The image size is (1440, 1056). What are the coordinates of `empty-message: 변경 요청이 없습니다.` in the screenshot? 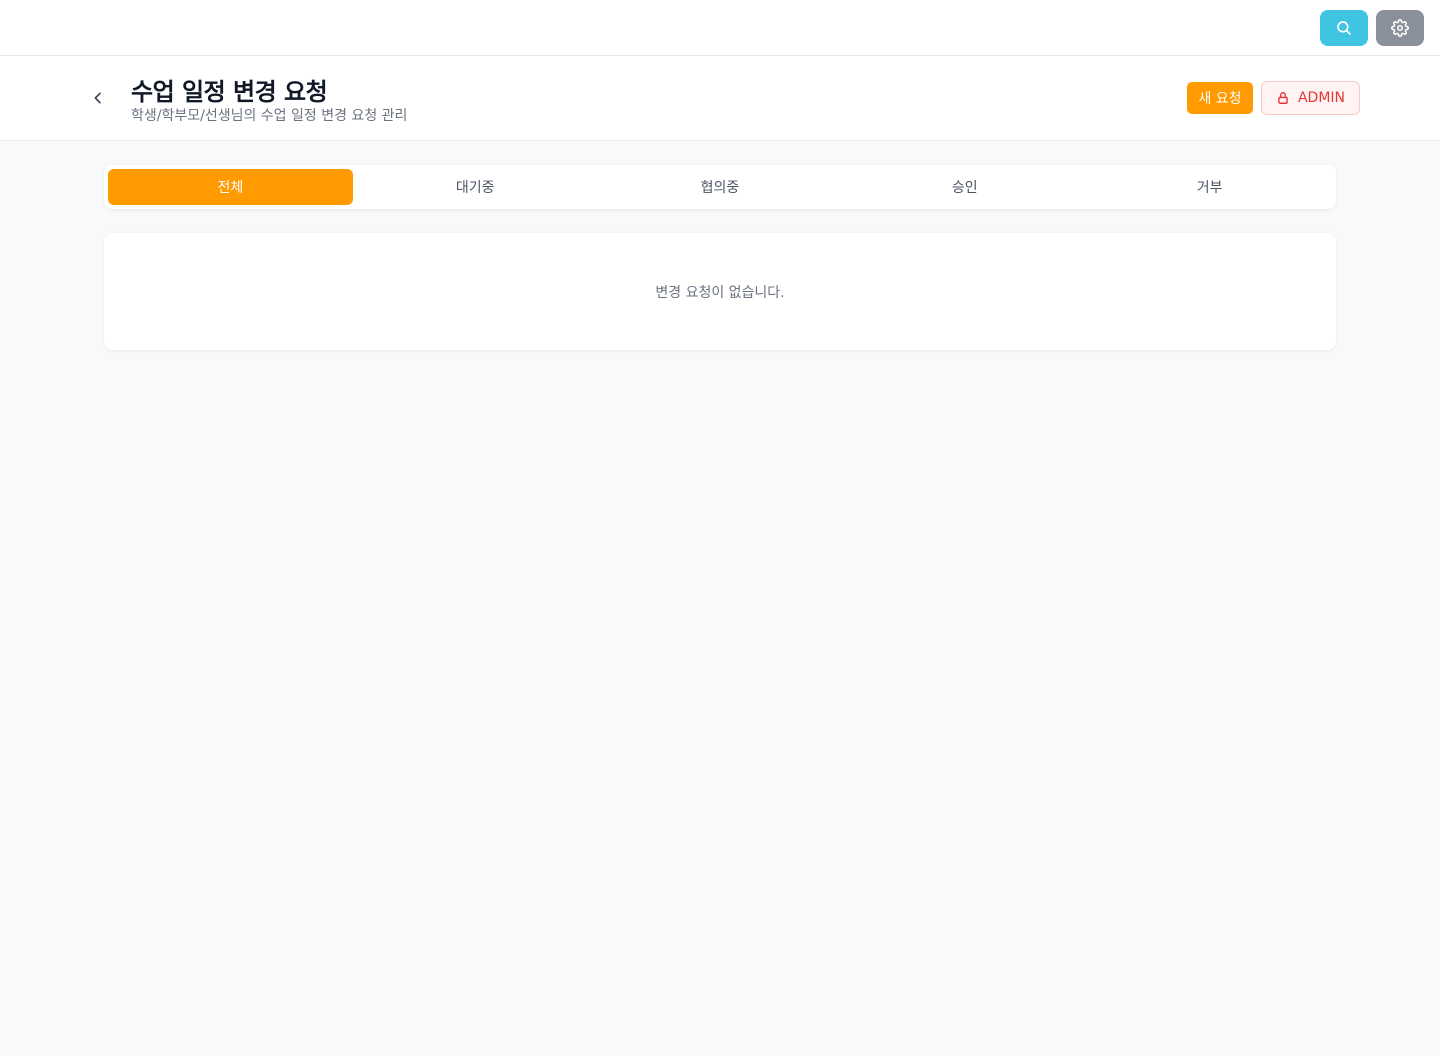 It's located at (720, 292).